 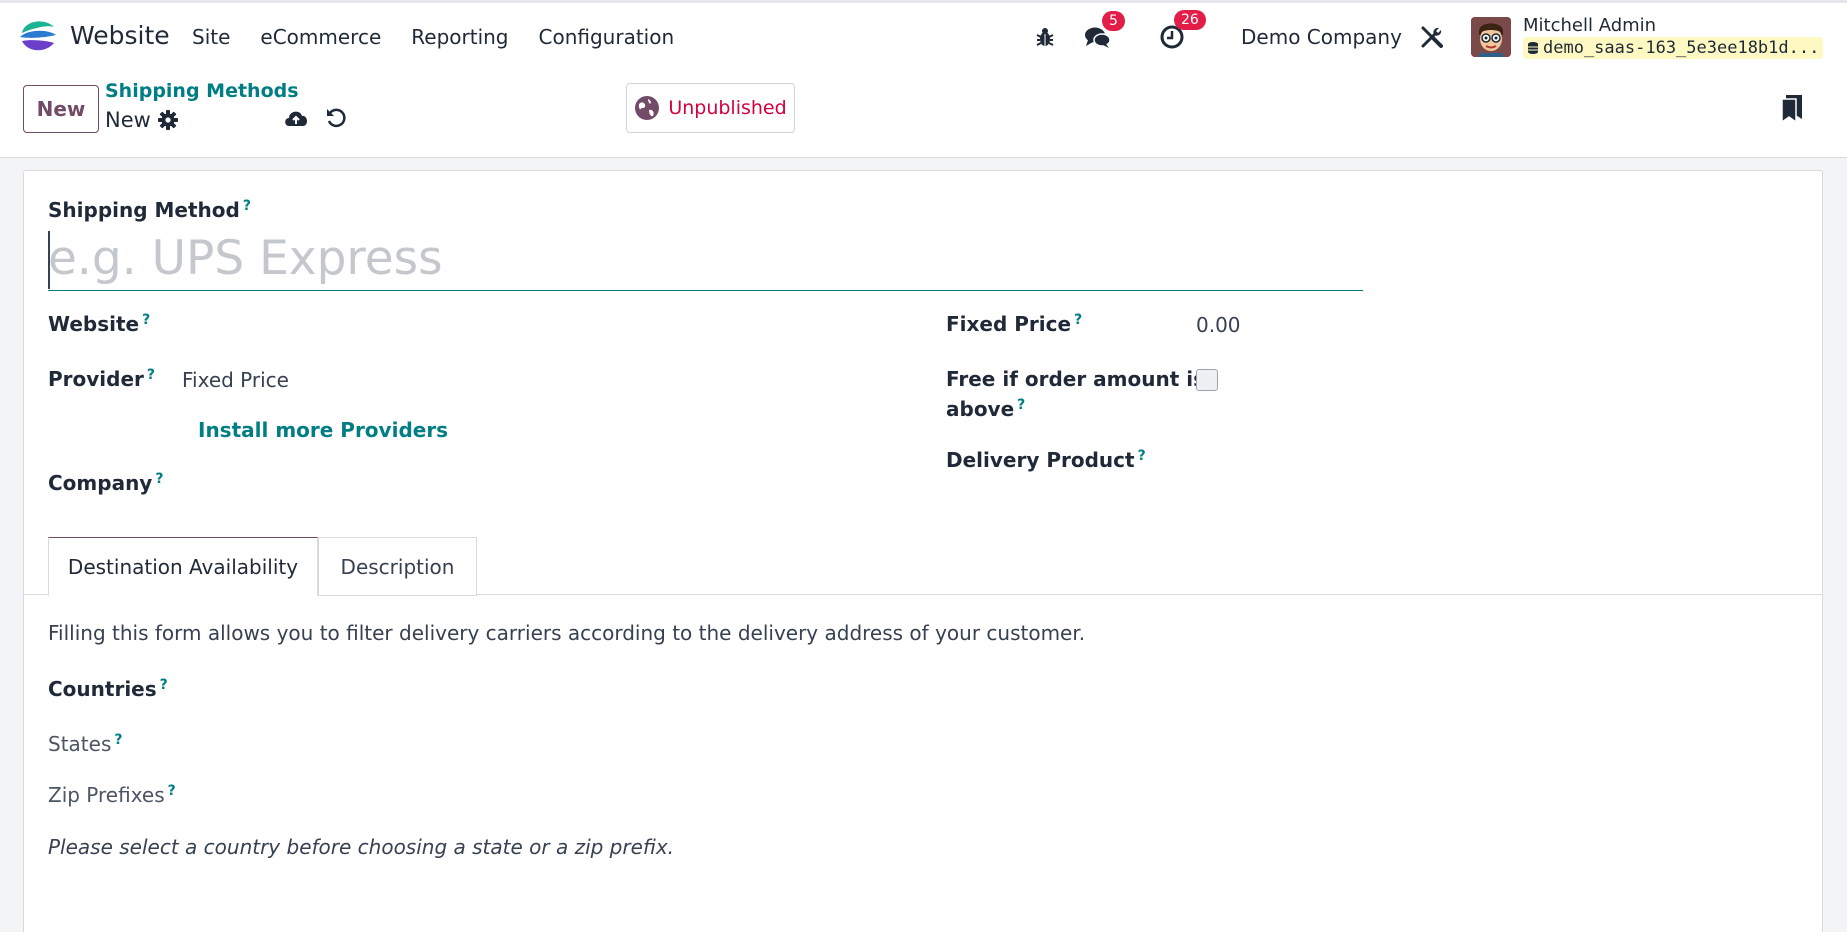 What do you see at coordinates (1207, 380) in the screenshot?
I see `free-over-checkbox` at bounding box center [1207, 380].